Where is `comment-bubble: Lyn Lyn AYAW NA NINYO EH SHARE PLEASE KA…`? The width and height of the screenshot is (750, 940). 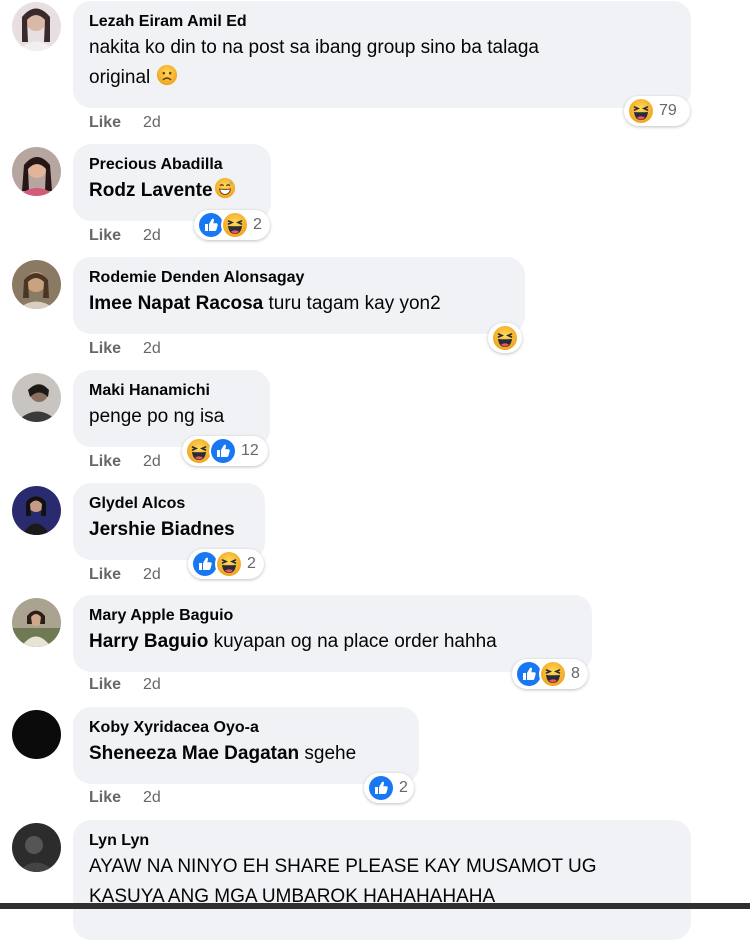 comment-bubble: Lyn Lyn AYAW NA NINYO EH SHARE PLEASE KA… is located at coordinates (382, 880).